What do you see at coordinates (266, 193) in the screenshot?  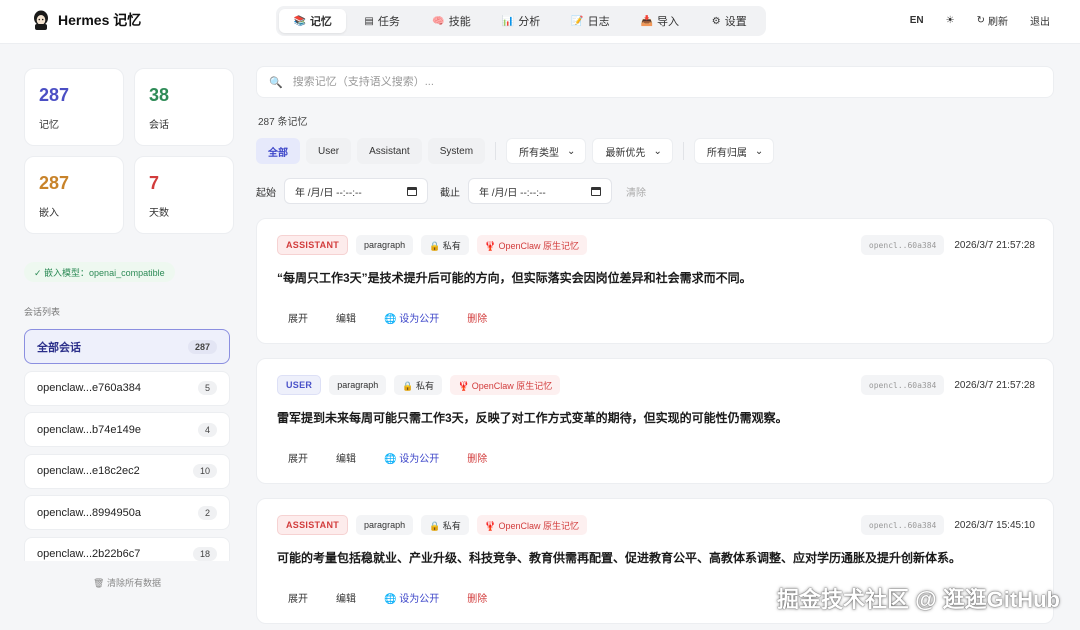 I see `start-date-label: 起始` at bounding box center [266, 193].